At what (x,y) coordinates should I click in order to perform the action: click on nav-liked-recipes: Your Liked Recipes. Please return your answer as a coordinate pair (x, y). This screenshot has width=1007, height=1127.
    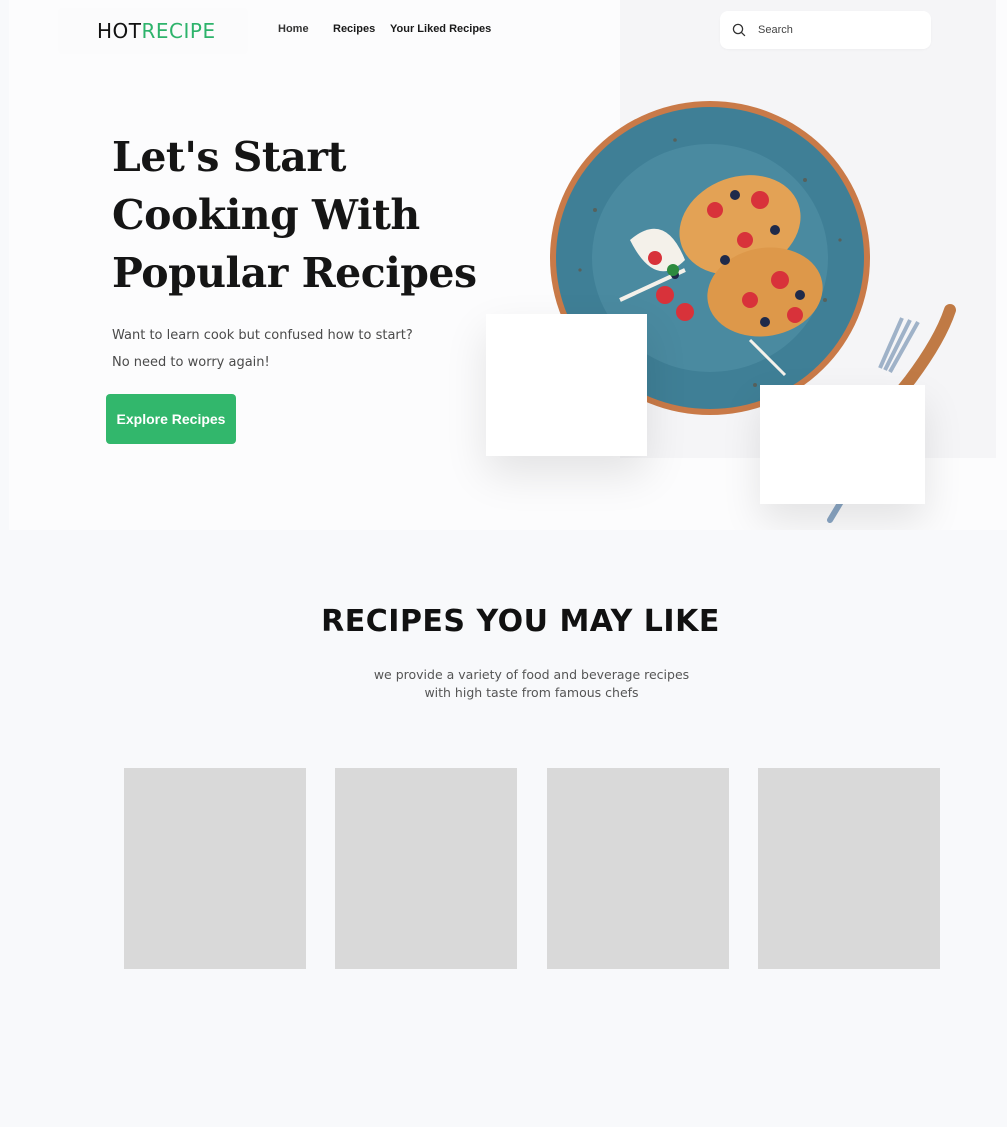
    Looking at the image, I should click on (440, 29).